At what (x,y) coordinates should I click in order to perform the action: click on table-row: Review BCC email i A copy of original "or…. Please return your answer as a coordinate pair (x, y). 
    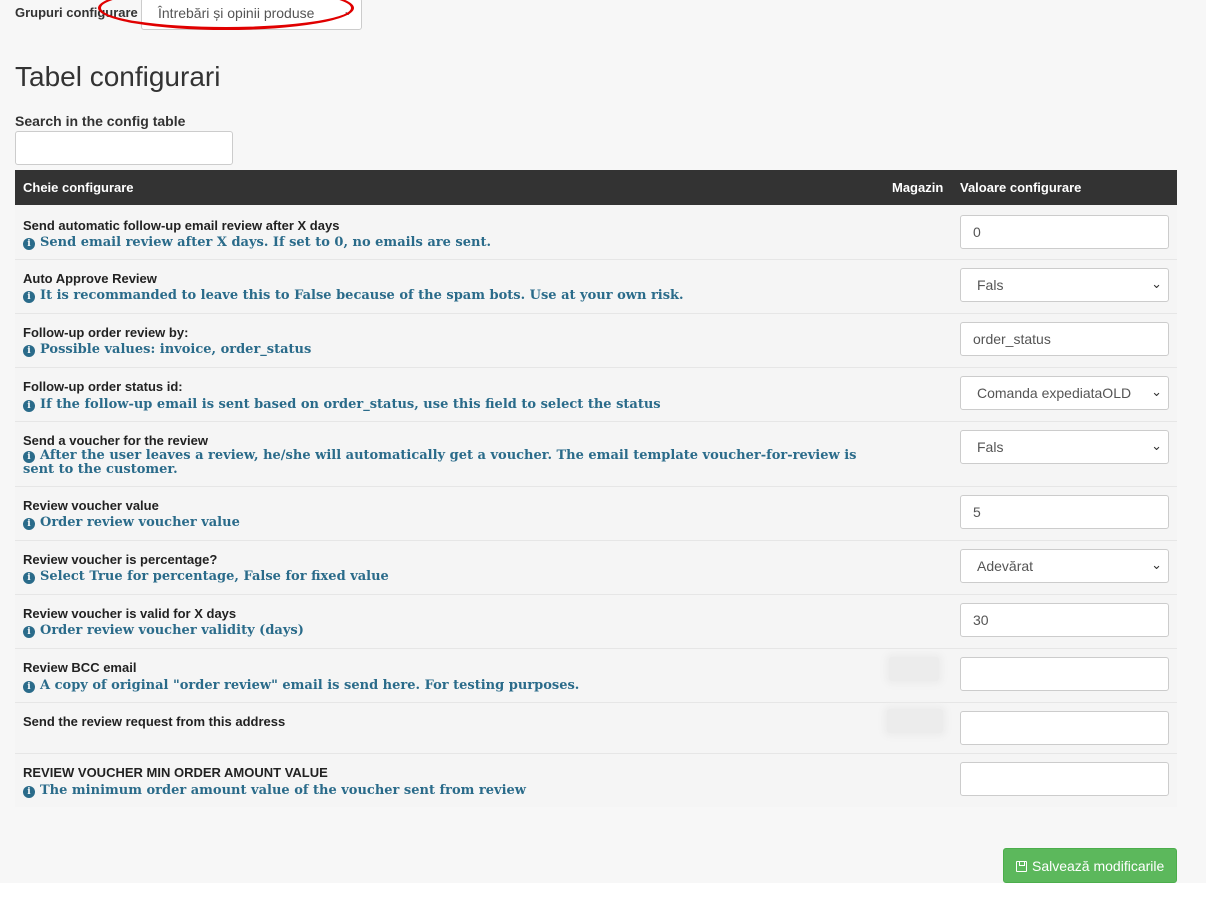
    Looking at the image, I should click on (596, 676).